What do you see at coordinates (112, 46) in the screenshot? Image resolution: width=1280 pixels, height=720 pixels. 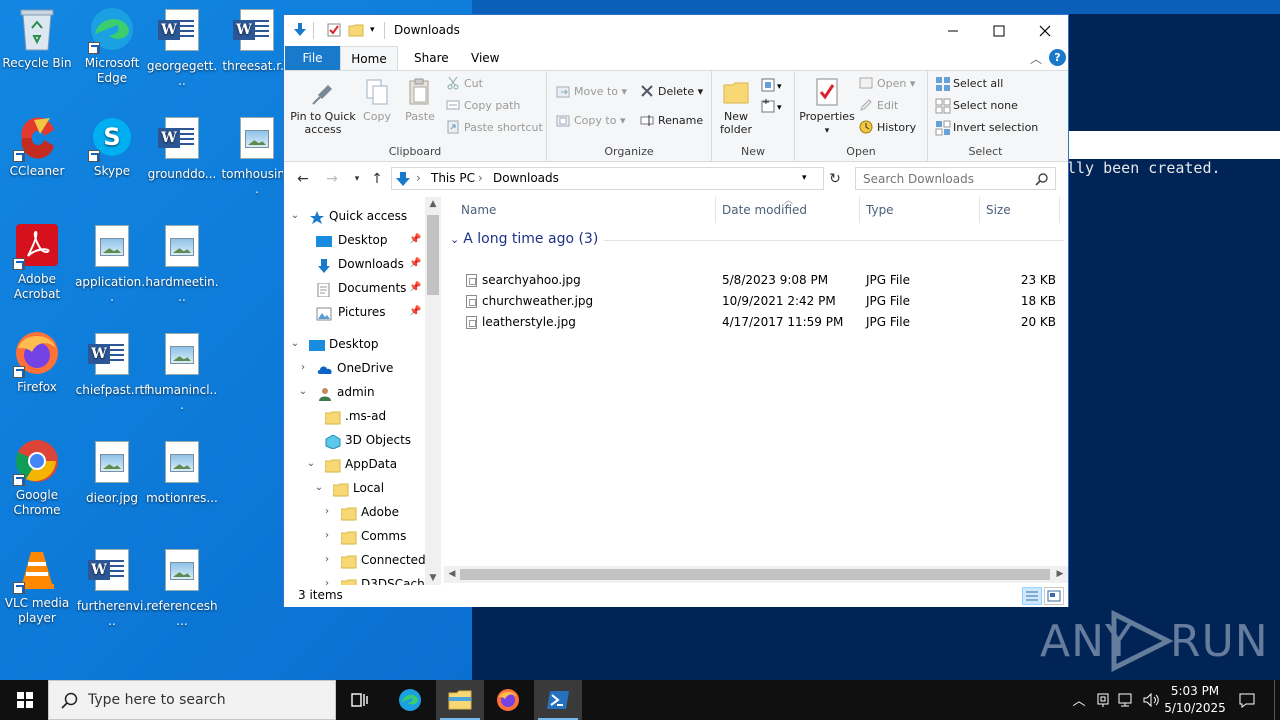 I see `desktop-icon-edge: Microsoft Edge` at bounding box center [112, 46].